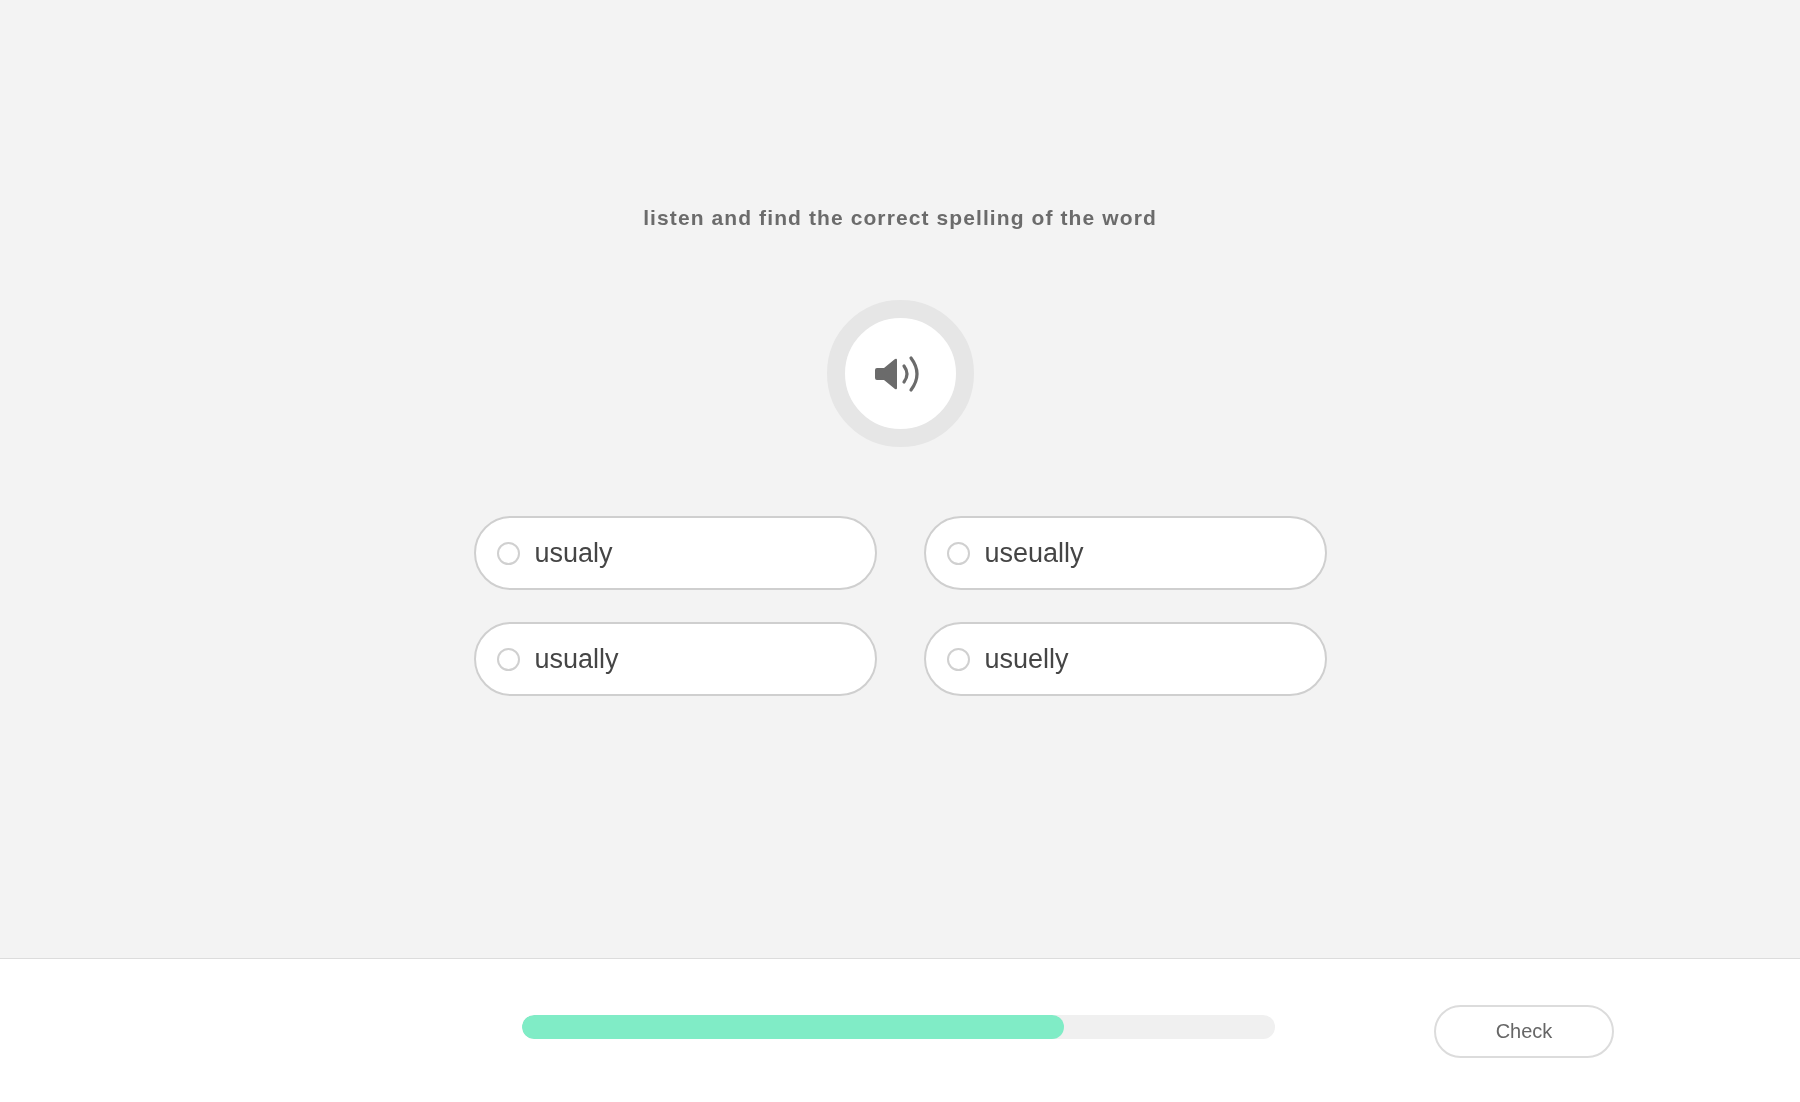 The width and height of the screenshot is (1800, 1102). What do you see at coordinates (900, 218) in the screenshot?
I see `instruction-text: listen and find the correct spelling of the word` at bounding box center [900, 218].